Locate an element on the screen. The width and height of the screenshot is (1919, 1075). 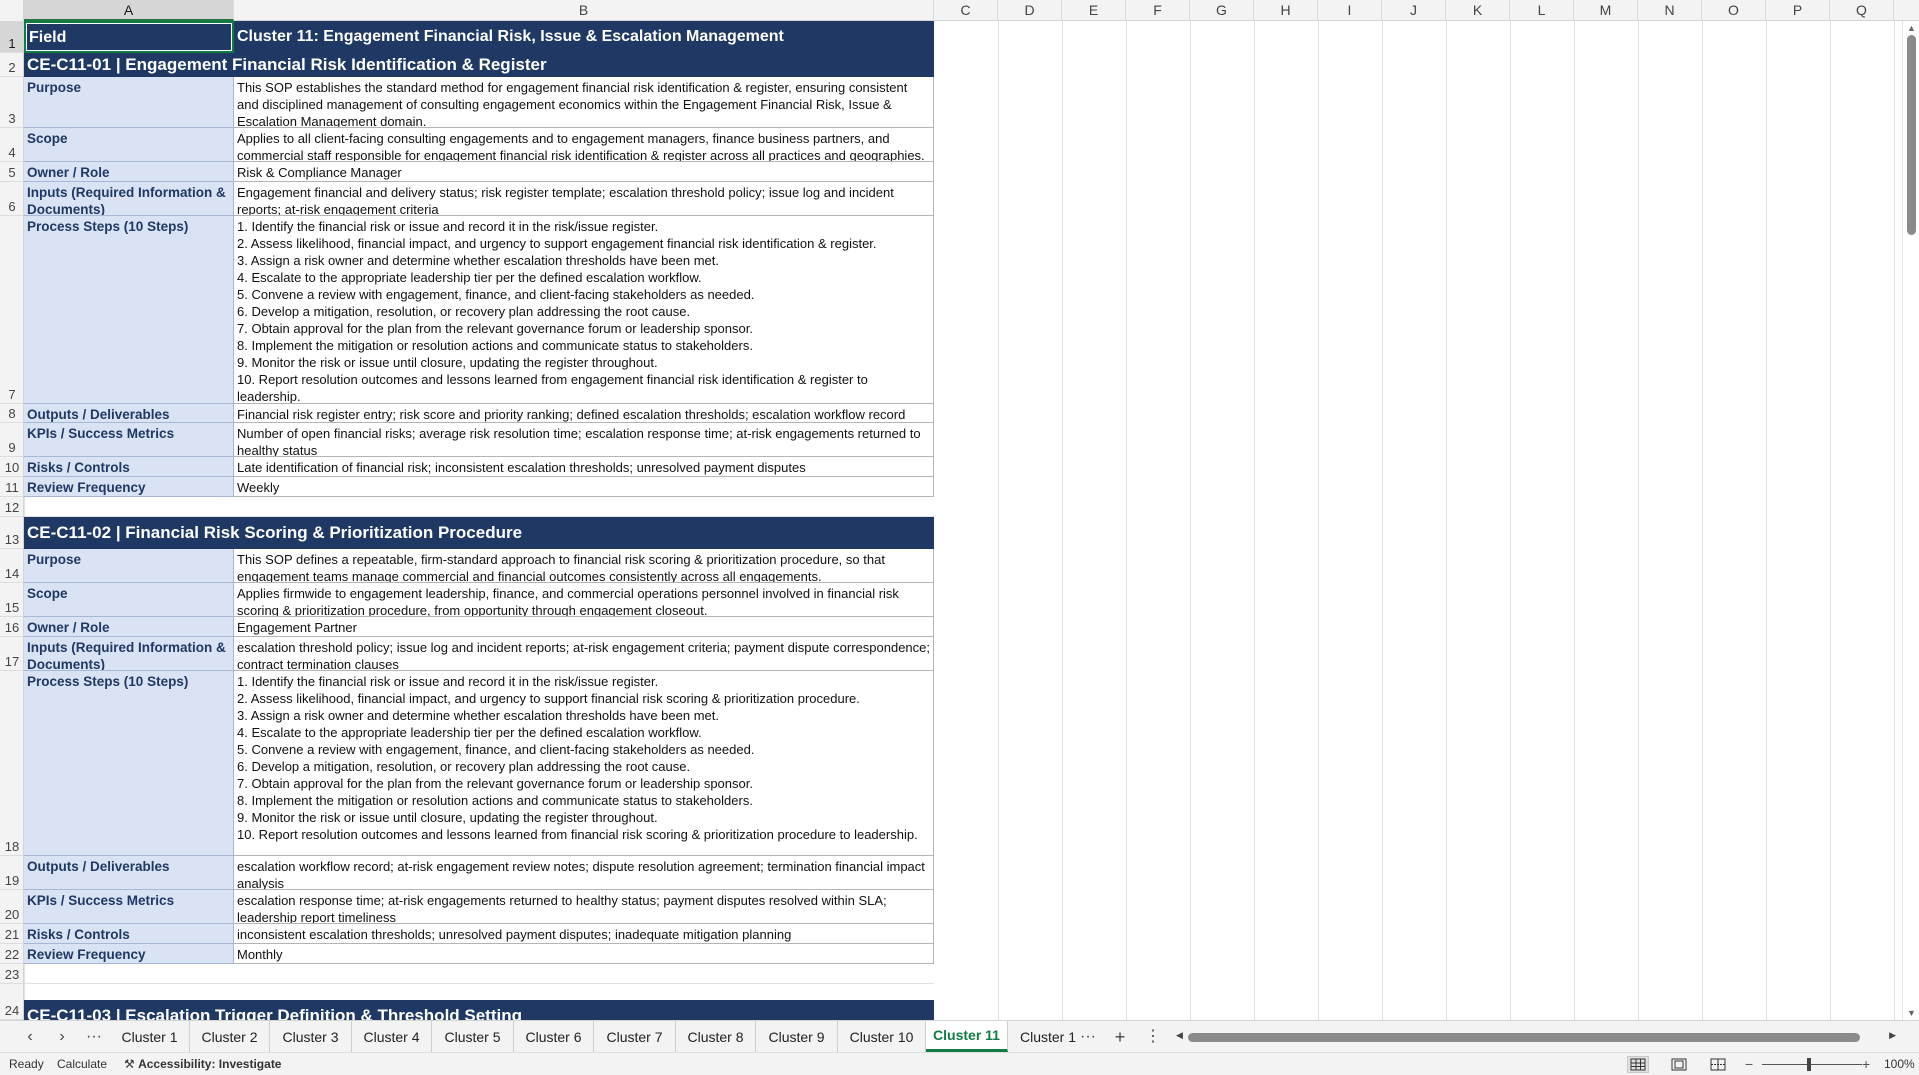
zoom-slider is located at coordinates (1812, 1064).